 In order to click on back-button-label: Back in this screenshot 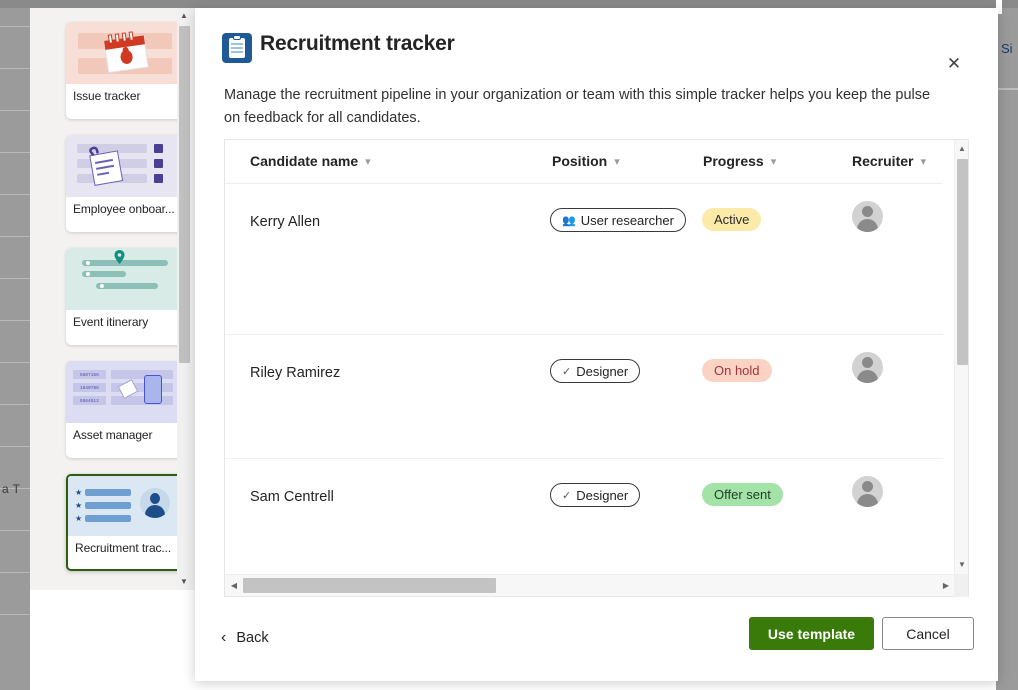, I will do `click(252, 638)`.